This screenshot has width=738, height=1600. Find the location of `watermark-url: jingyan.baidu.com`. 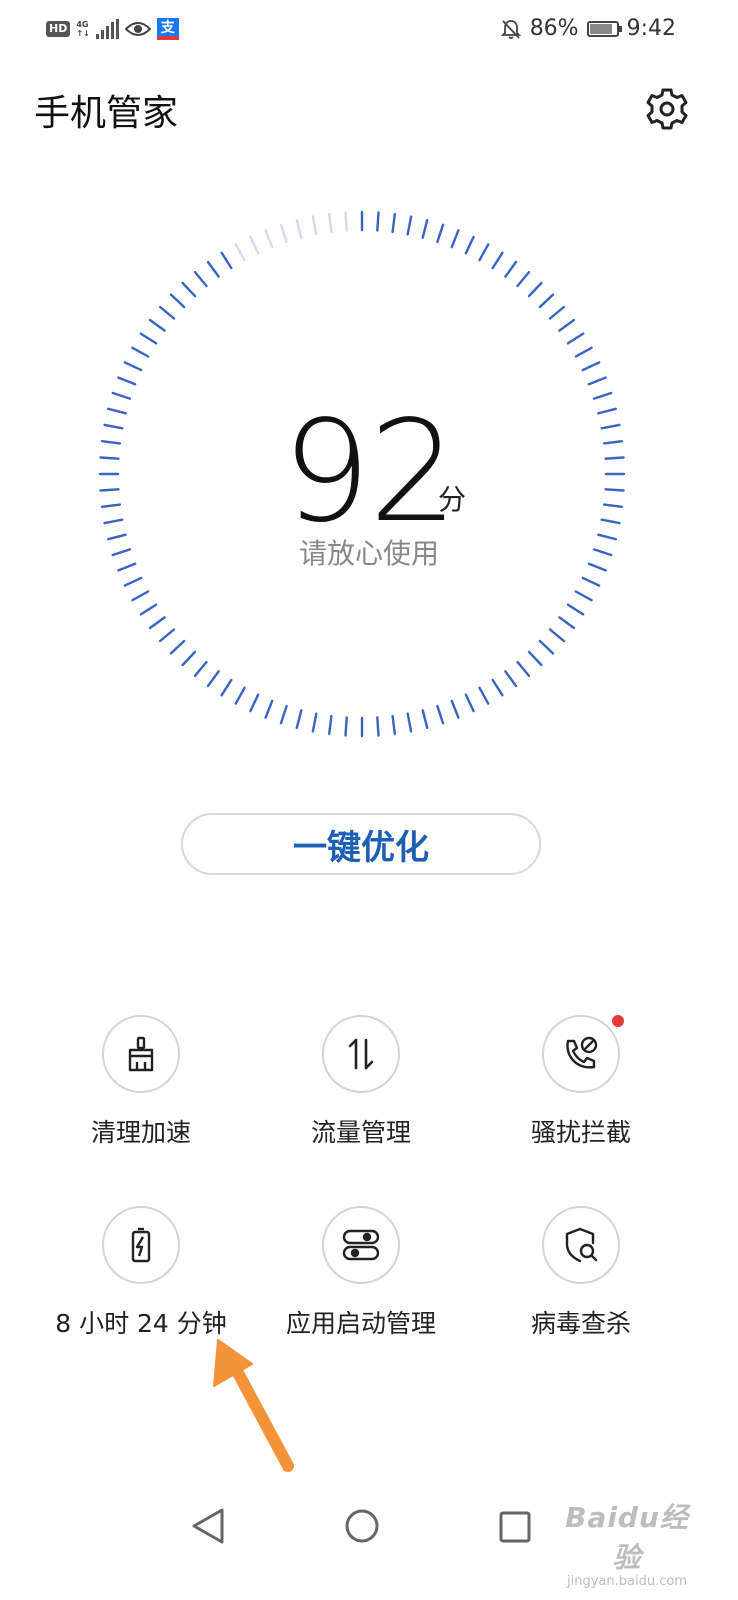

watermark-url: jingyan.baidu.com is located at coordinates (627, 1581).